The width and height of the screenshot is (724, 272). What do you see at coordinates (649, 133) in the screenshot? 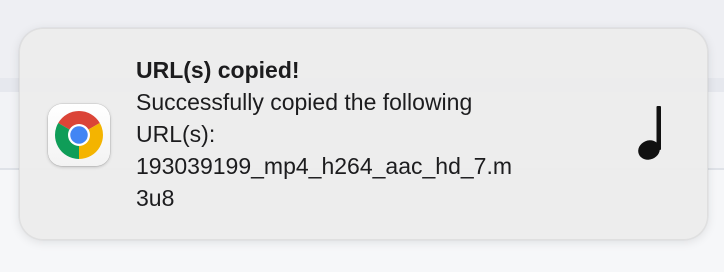
I see `music-note-icon` at bounding box center [649, 133].